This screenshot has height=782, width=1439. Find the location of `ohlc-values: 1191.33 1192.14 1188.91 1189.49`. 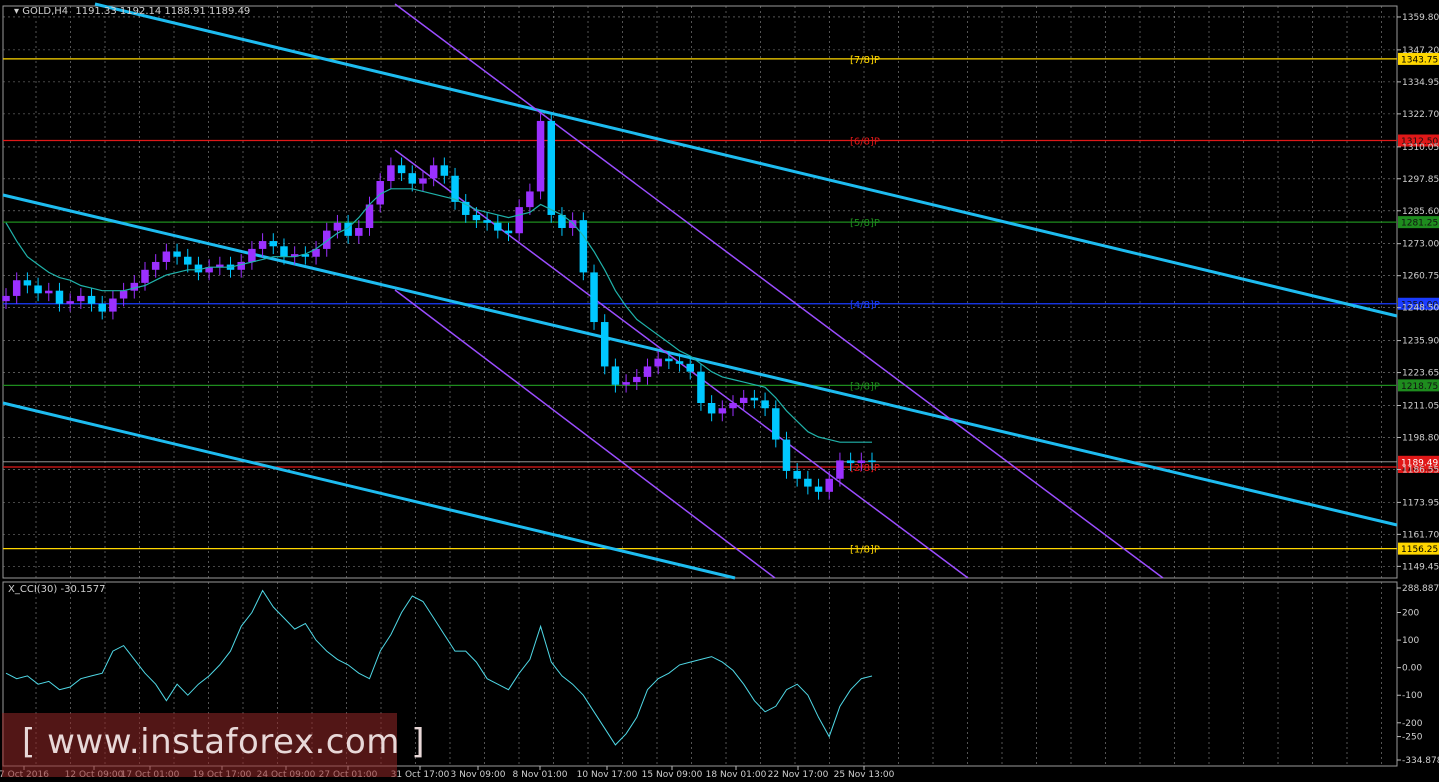

ohlc-values: 1191.33 1192.14 1188.91 1189.49 is located at coordinates (162, 11).